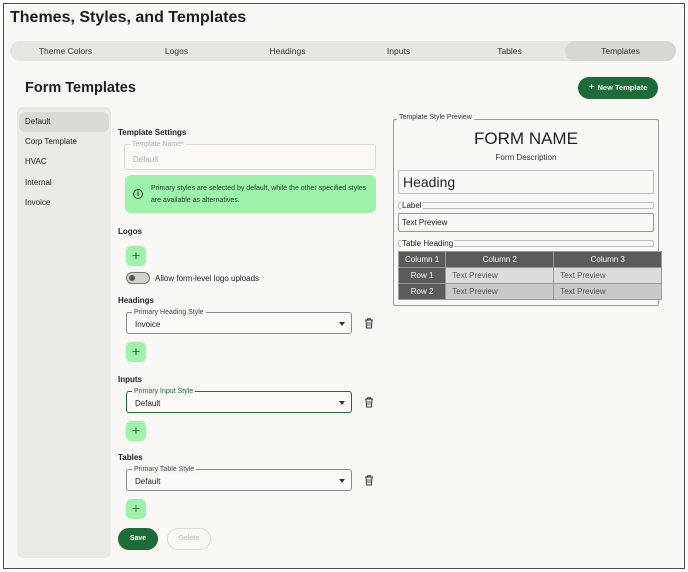 Image resolution: width=688 pixels, height=572 pixels. What do you see at coordinates (526, 205) in the screenshot?
I see `preview-label-bar` at bounding box center [526, 205].